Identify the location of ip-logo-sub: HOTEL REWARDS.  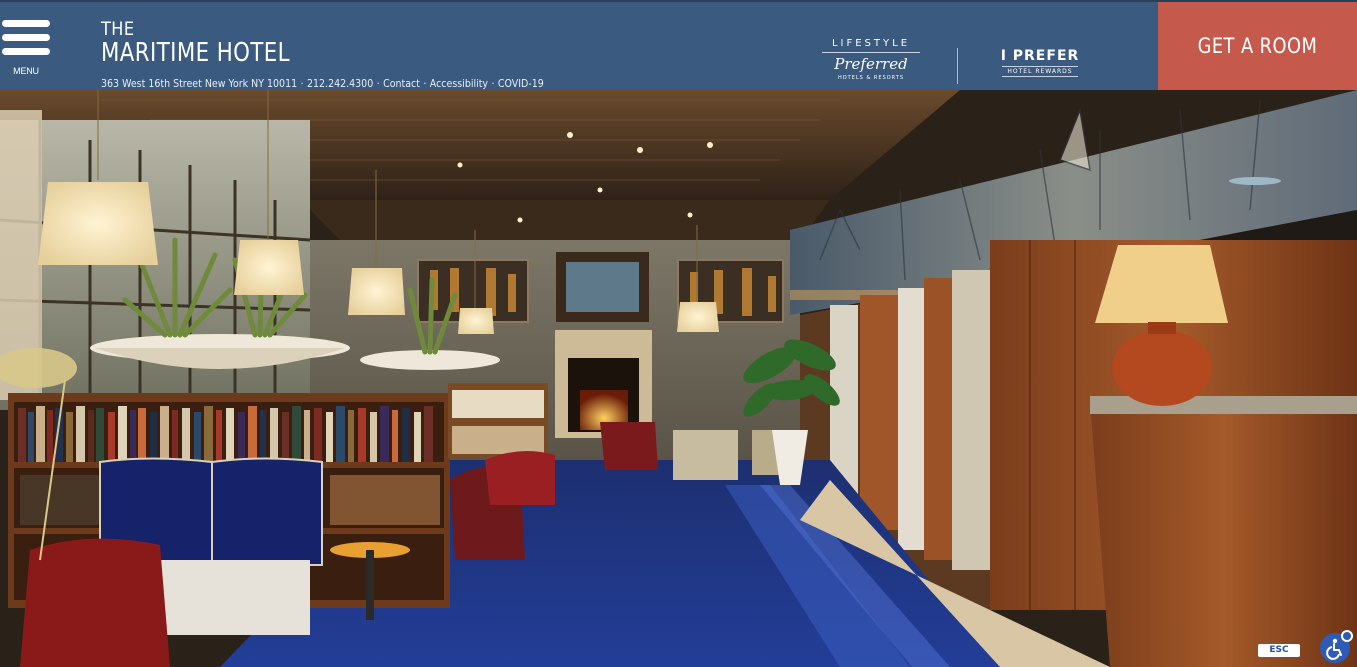
(1040, 71).